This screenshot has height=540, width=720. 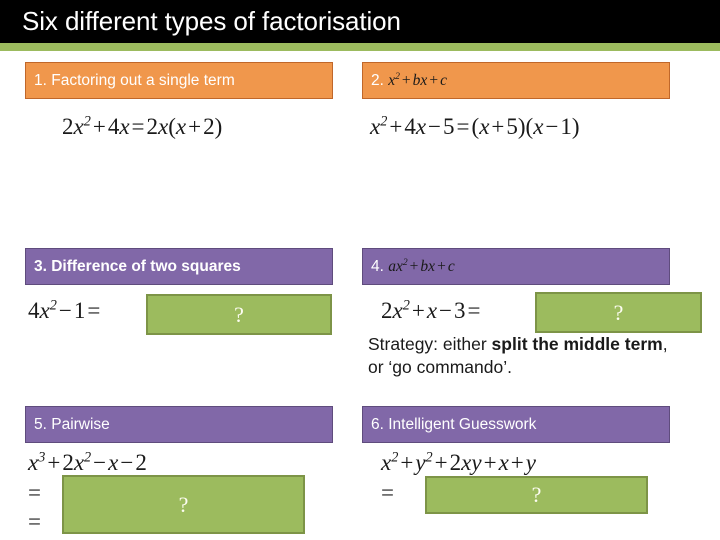 I want to click on answer-box-3: ?, so click(x=239, y=314).